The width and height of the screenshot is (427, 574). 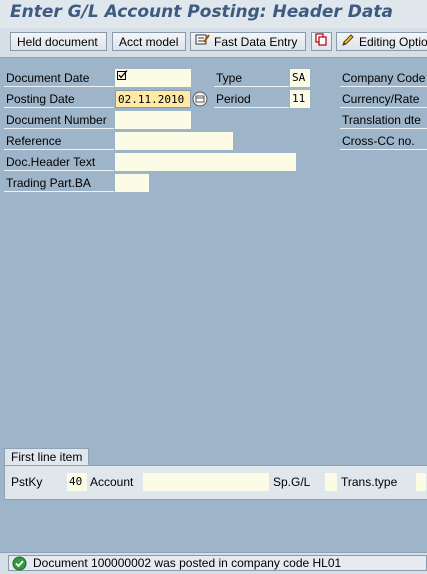 I want to click on document-number-field, so click(x=153, y=120).